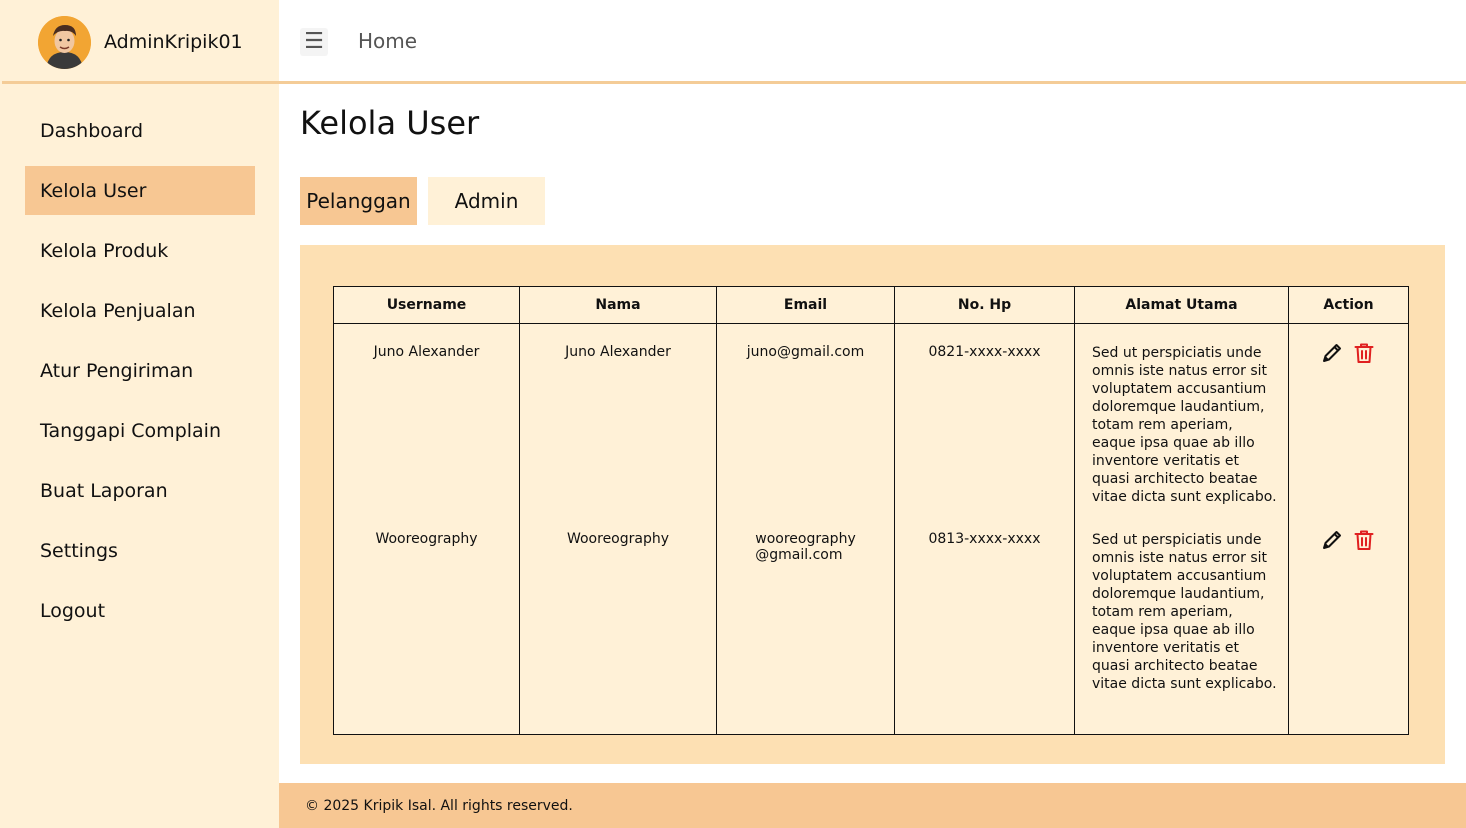 The image size is (1466, 828). I want to click on sidebar-item-dashboard: Dashboard, so click(140, 130).